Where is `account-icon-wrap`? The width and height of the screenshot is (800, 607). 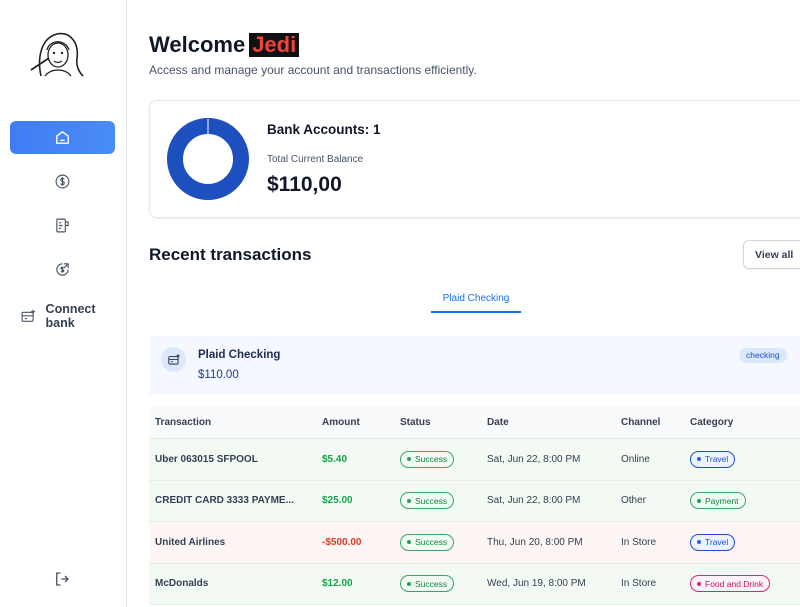
account-icon-wrap is located at coordinates (173, 359).